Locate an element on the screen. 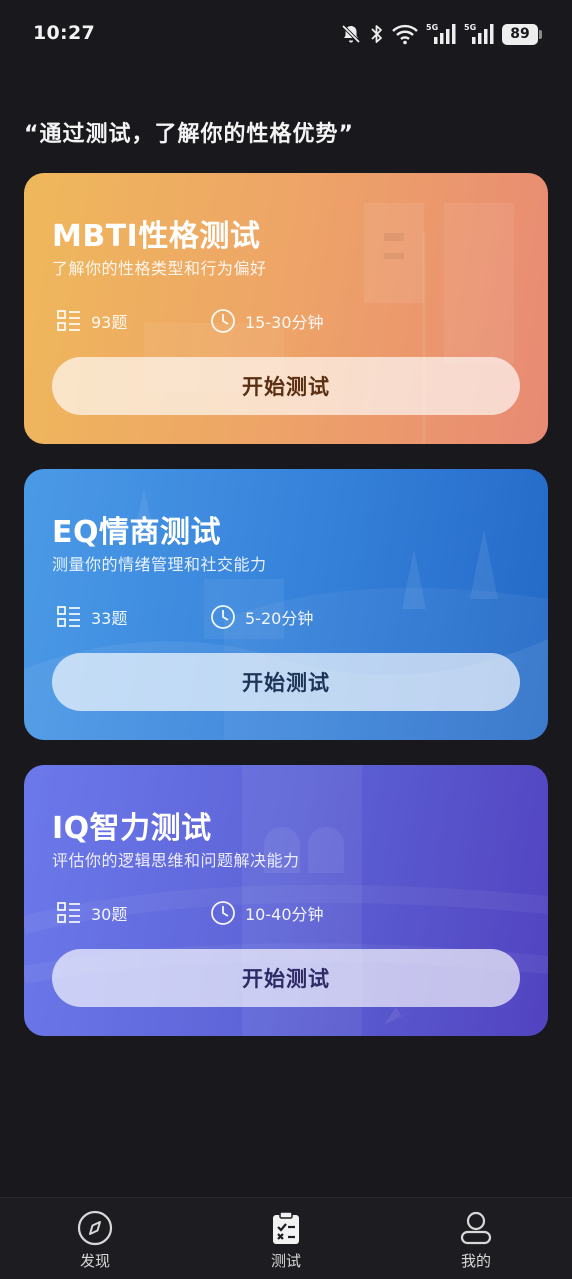 The image size is (572, 1279). clipboard-check-icon is located at coordinates (286, 1227).